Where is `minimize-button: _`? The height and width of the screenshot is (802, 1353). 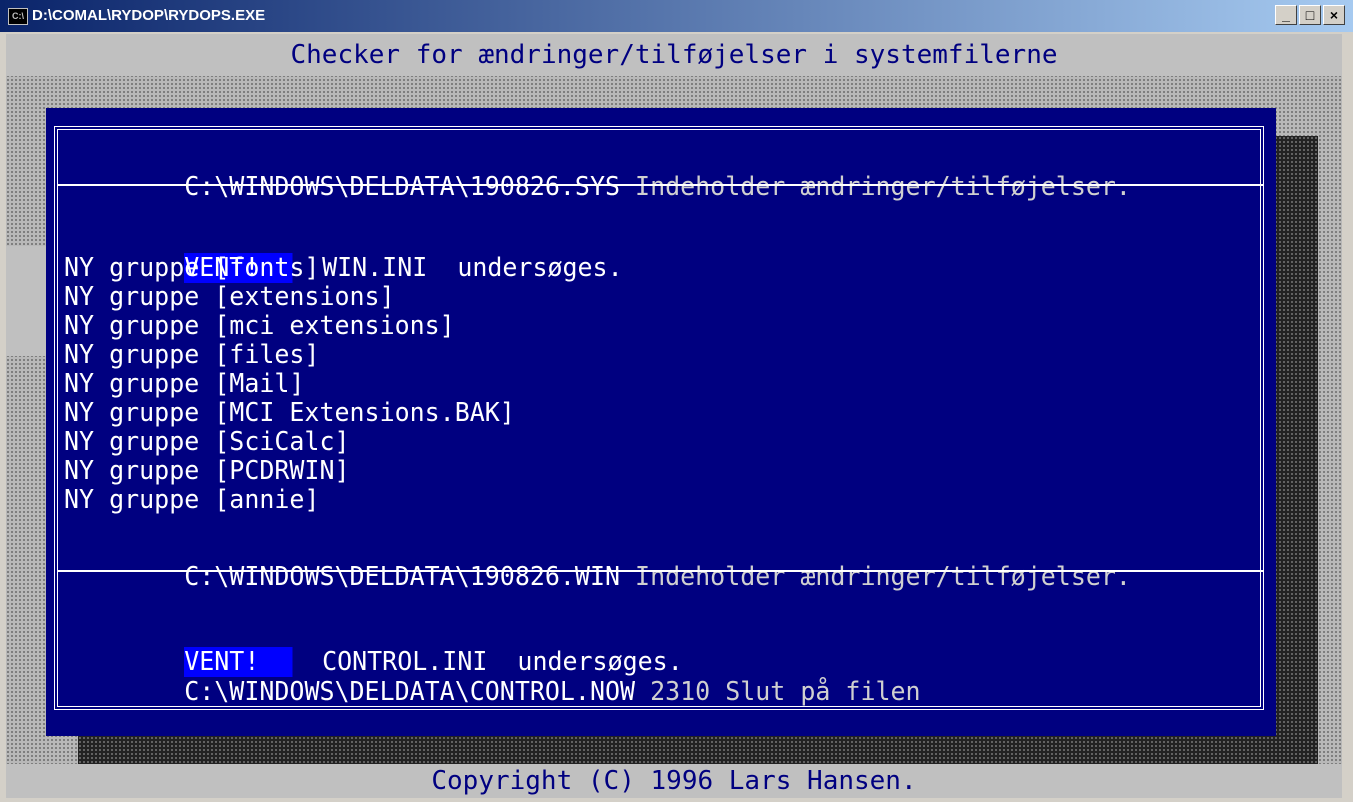
minimize-button: _ is located at coordinates (1286, 15).